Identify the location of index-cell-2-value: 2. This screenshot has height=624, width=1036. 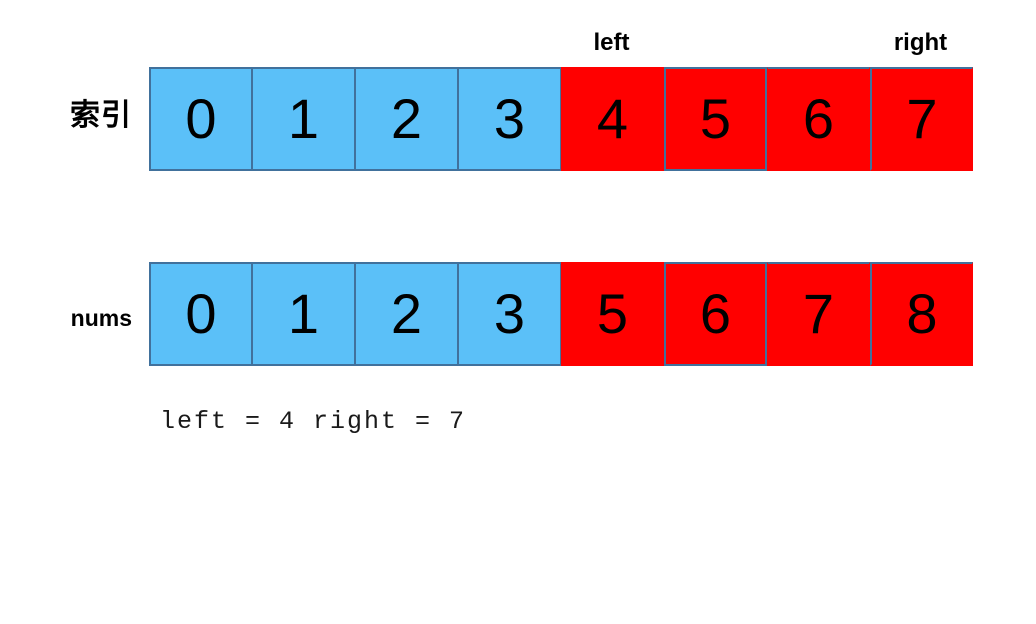
(406, 118).